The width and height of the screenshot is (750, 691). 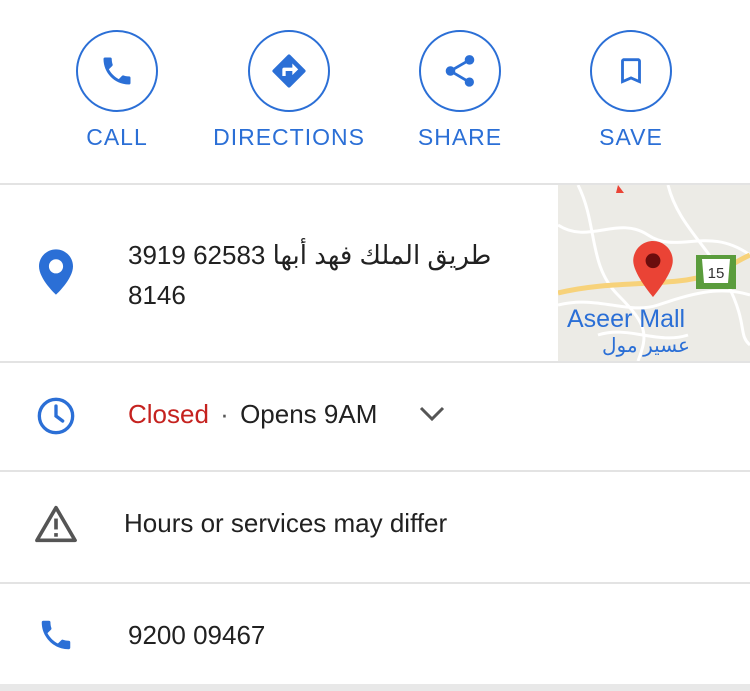 I want to click on address-line1: 3919 طريق الملك فهد أبها 62583, so click(x=310, y=255).